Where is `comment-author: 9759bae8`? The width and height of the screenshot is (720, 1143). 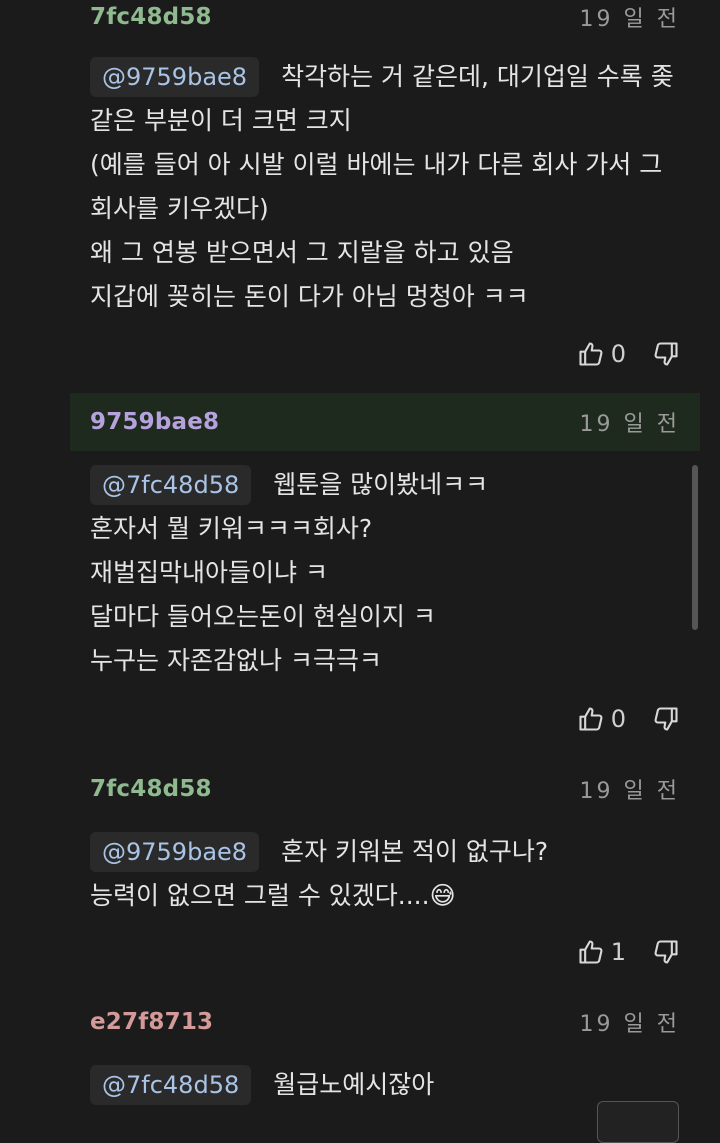
comment-author: 9759bae8 is located at coordinates (154, 422).